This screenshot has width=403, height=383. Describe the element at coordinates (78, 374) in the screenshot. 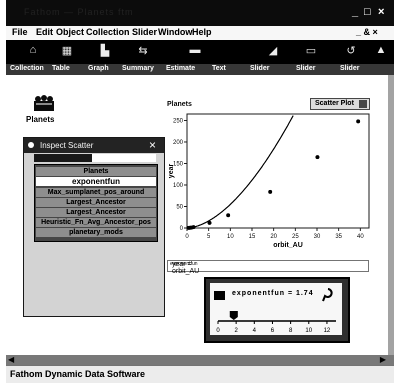

I see `status-text: Fathom Dynamic Data Software` at that location.